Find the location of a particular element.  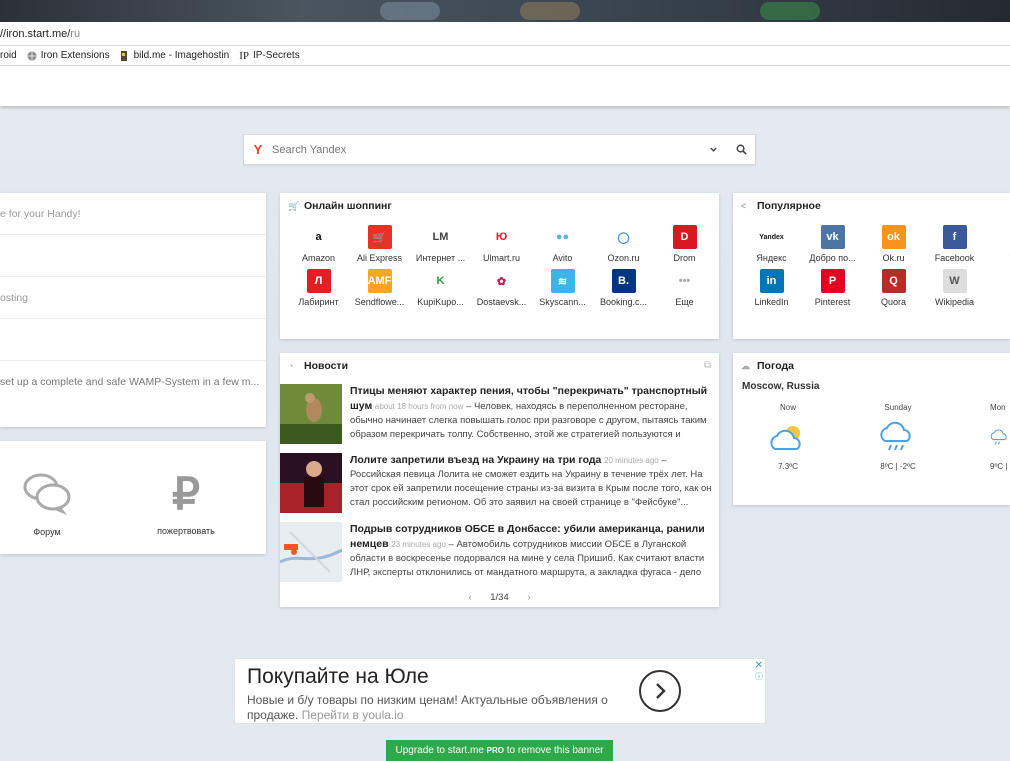

site-logo-icon: vk is located at coordinates (832, 237).